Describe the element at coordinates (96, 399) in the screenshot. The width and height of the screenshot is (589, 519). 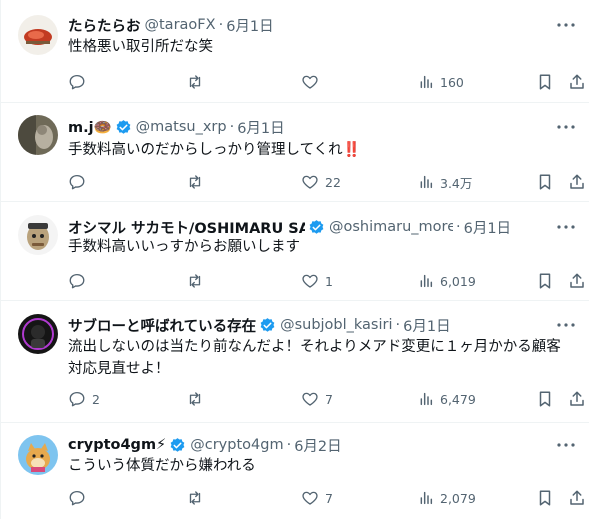
I see `reply-count: 2` at that location.